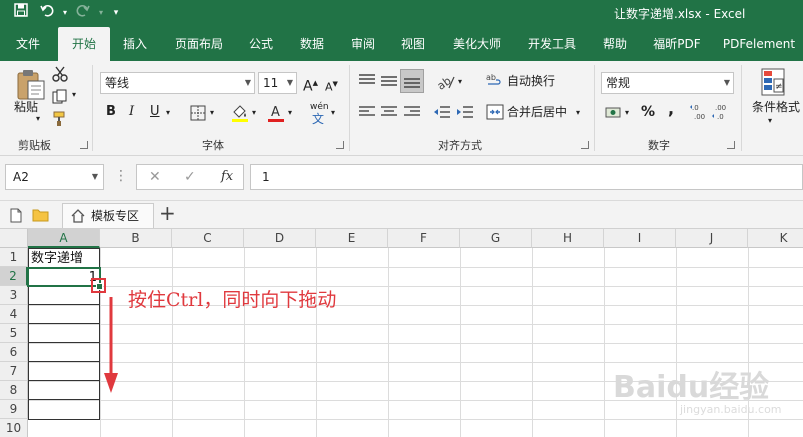  Describe the element at coordinates (254, 113) in the screenshot. I see `fill-color-dropdown-icon: ▾` at that location.